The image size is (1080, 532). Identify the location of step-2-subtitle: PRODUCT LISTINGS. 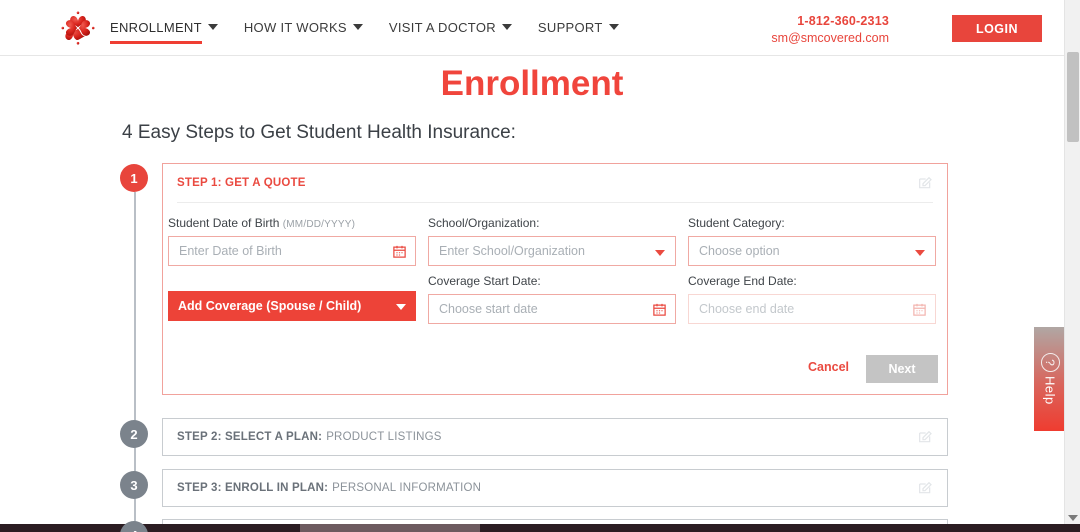
(384, 437).